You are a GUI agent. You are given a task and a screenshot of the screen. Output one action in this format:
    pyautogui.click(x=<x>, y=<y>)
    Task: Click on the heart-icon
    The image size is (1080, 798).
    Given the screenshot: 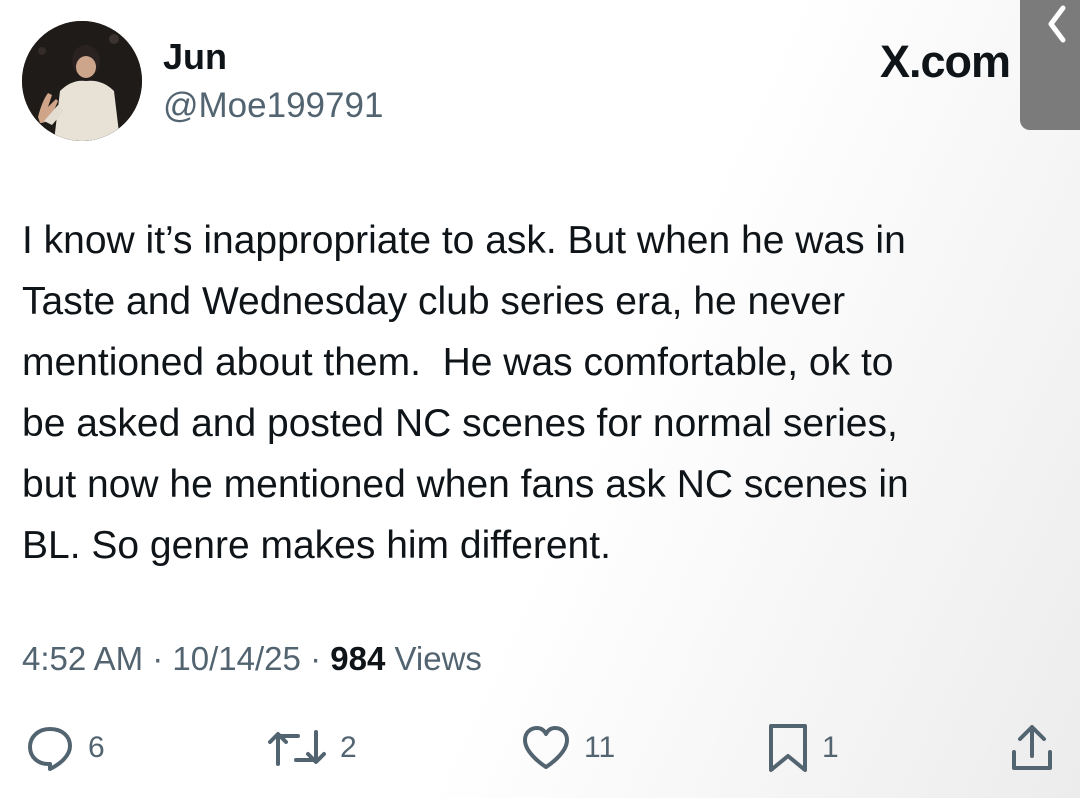 What is the action you would take?
    pyautogui.click(x=546, y=747)
    